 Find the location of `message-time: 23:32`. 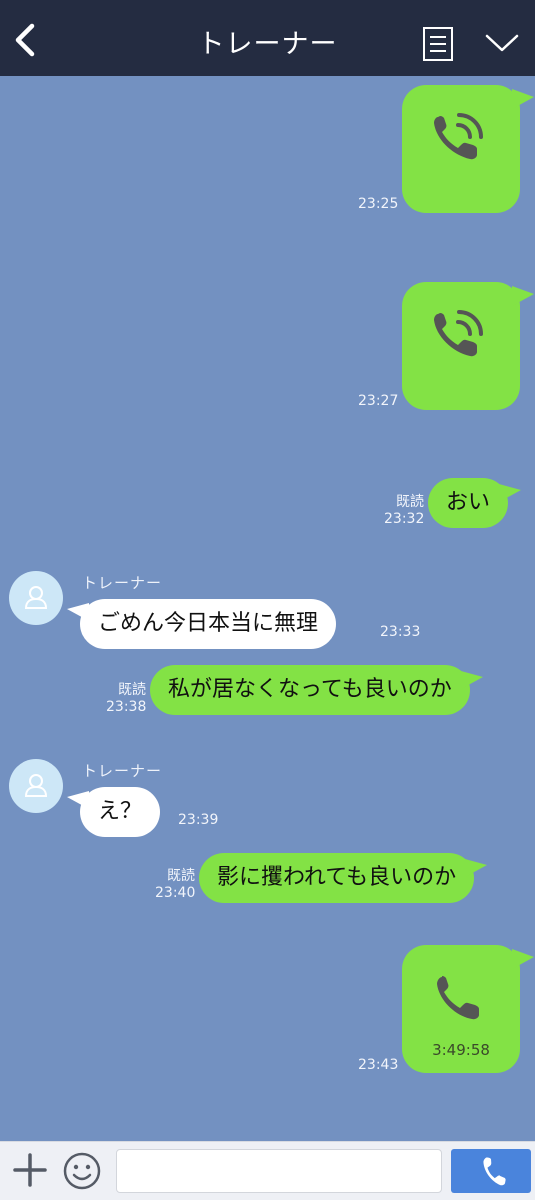

message-time: 23:32 is located at coordinates (404, 519).